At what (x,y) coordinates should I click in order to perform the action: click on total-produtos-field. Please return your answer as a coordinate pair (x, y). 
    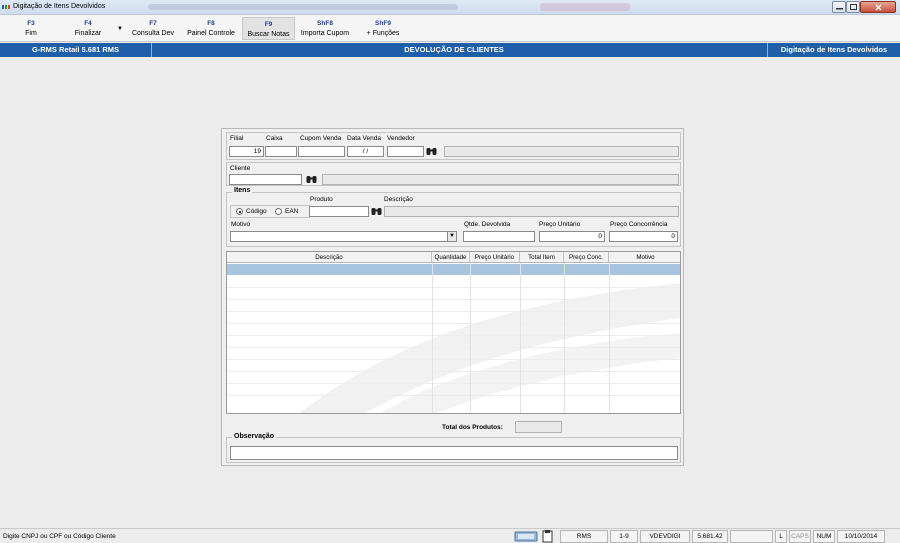
    Looking at the image, I should click on (538, 427).